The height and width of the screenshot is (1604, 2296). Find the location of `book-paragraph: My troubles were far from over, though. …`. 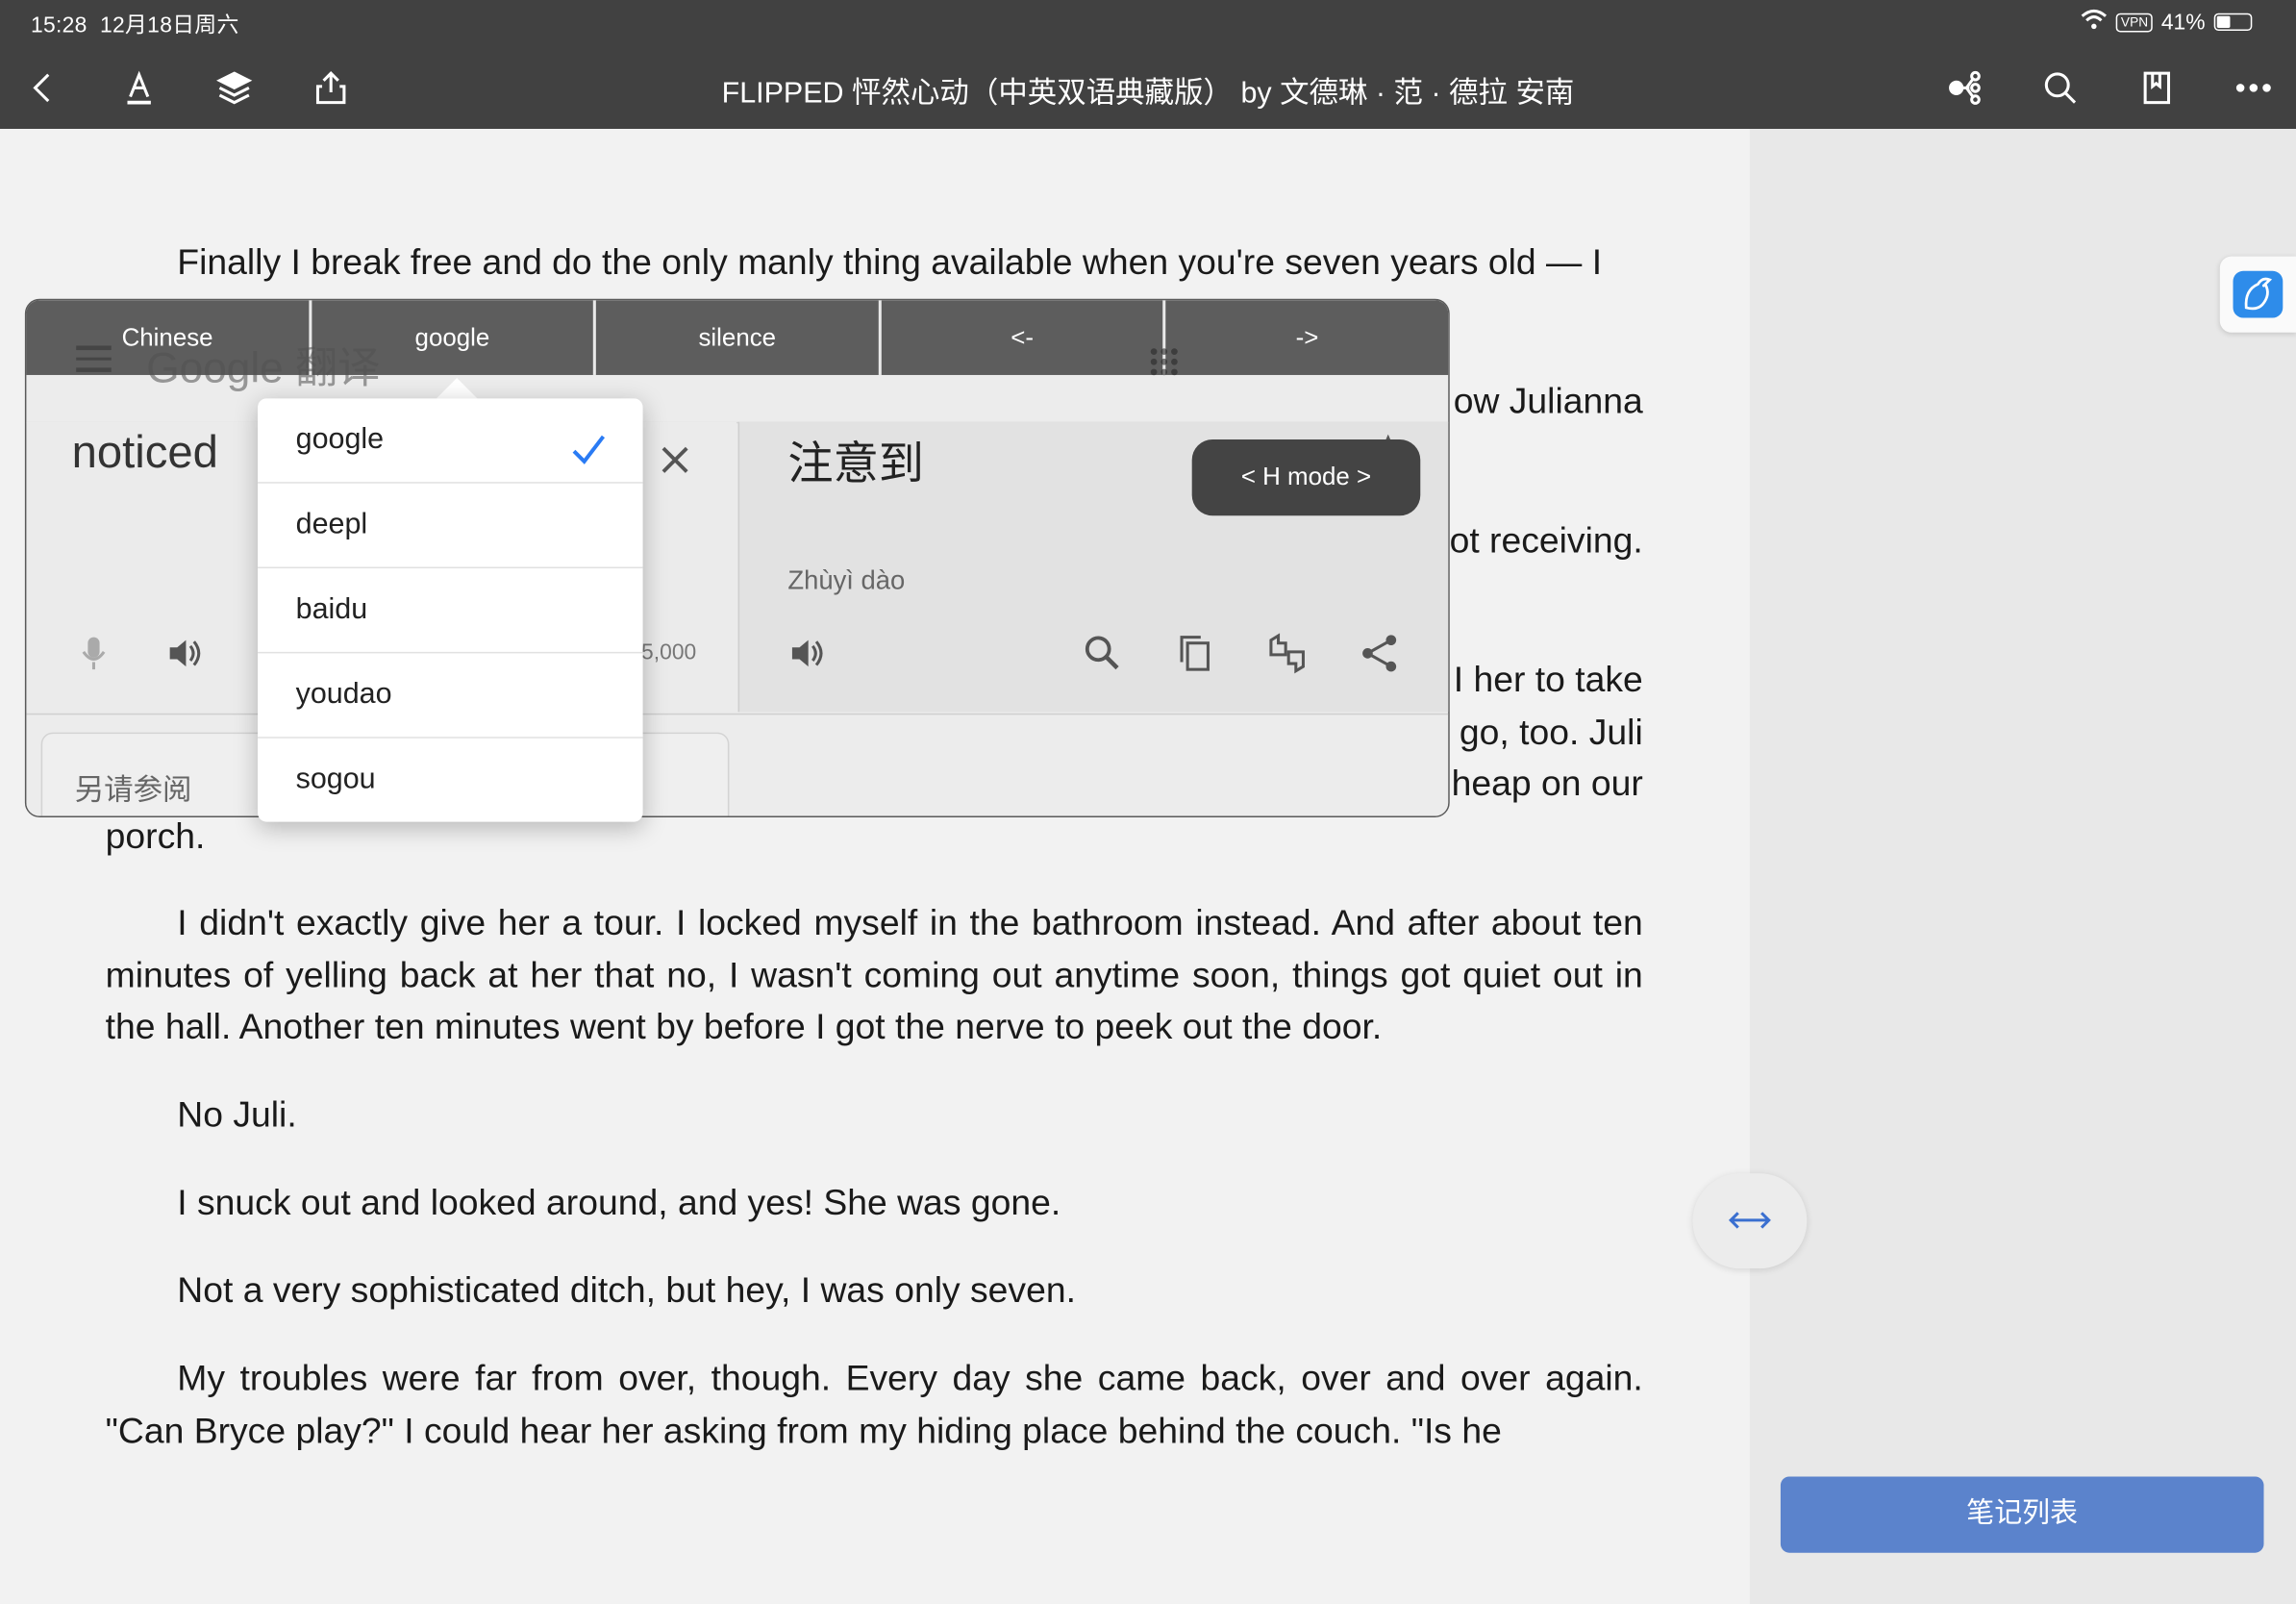

book-paragraph: My troubles were far from over, though. … is located at coordinates (874, 1405).